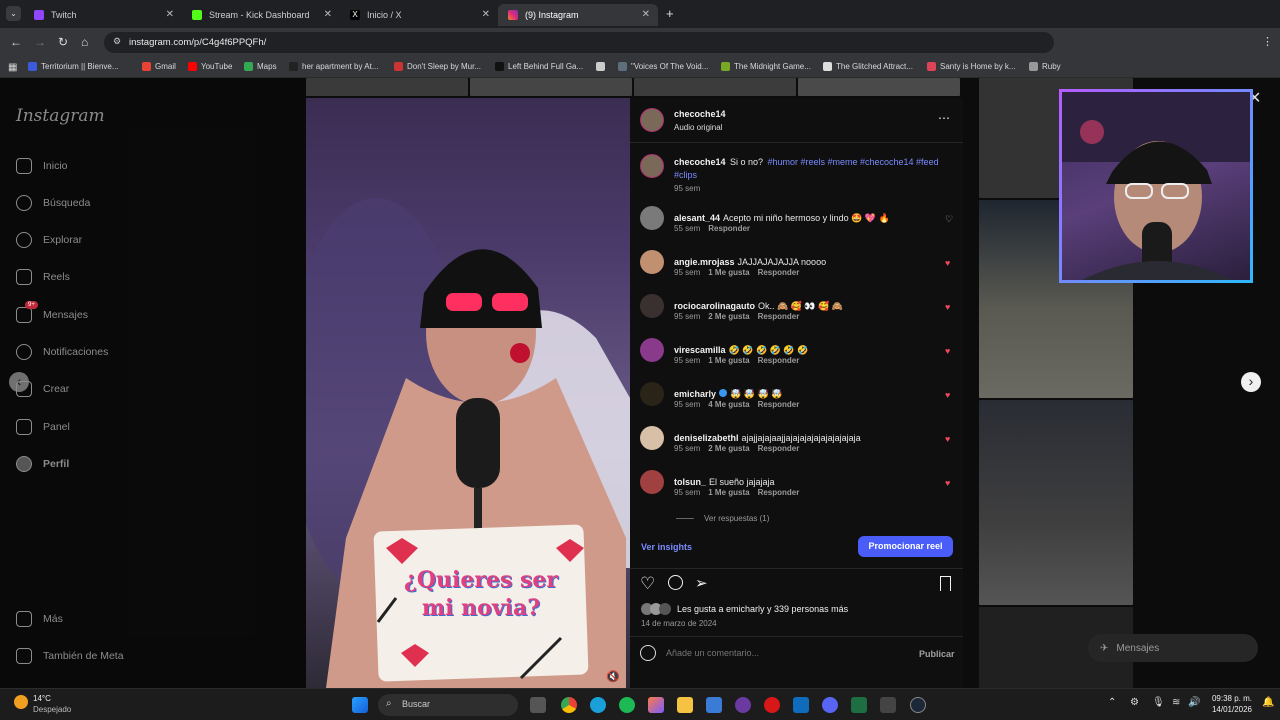  What do you see at coordinates (743, 705) in the screenshot?
I see `obs-icon` at bounding box center [743, 705].